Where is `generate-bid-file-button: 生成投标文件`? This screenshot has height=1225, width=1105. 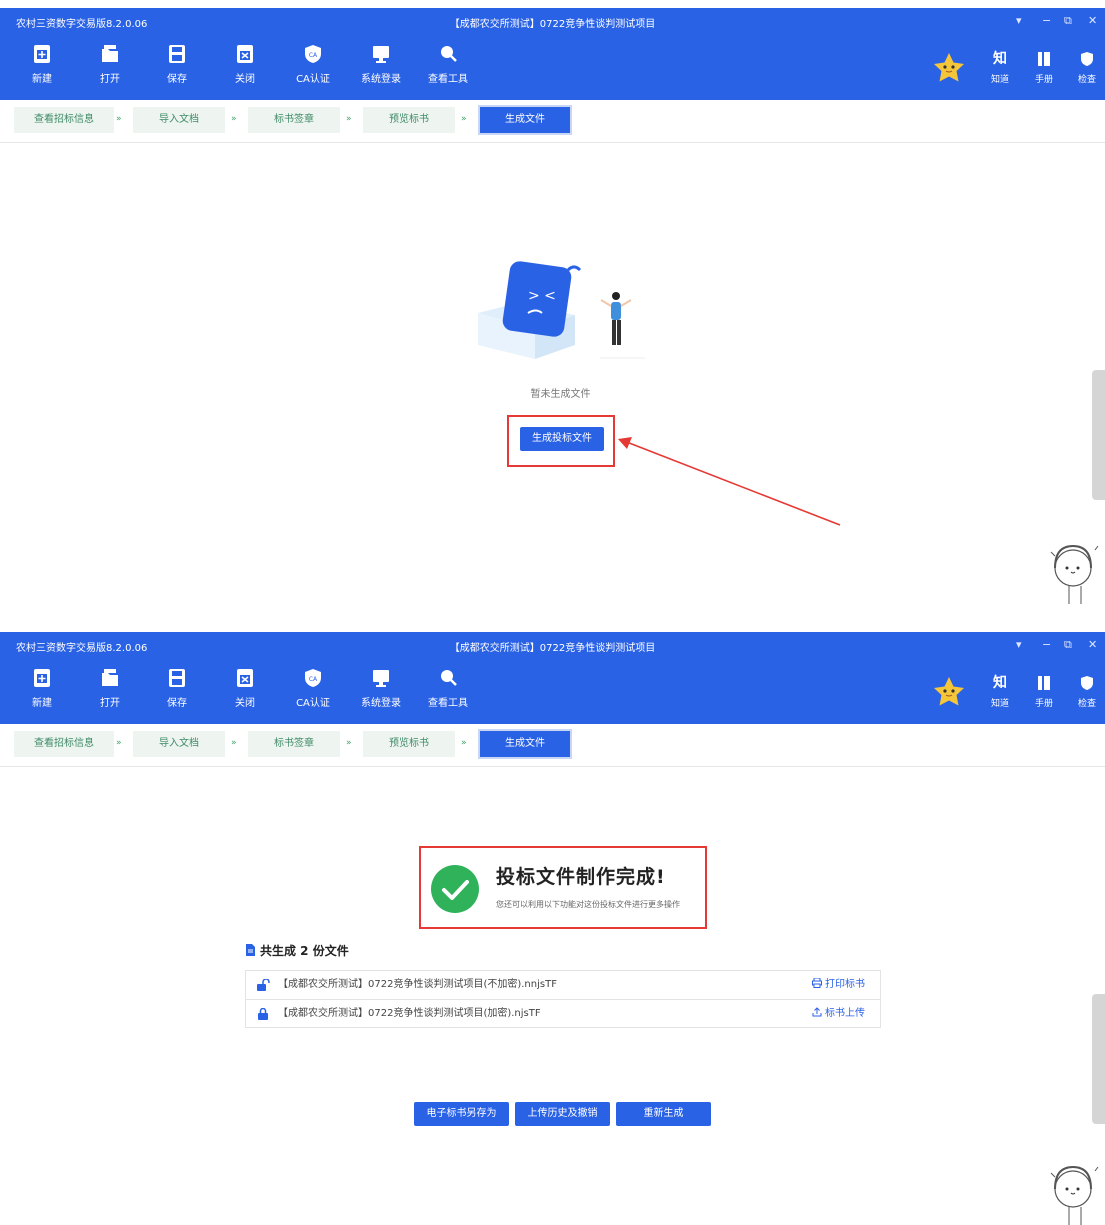 generate-bid-file-button: 生成投标文件 is located at coordinates (562, 439).